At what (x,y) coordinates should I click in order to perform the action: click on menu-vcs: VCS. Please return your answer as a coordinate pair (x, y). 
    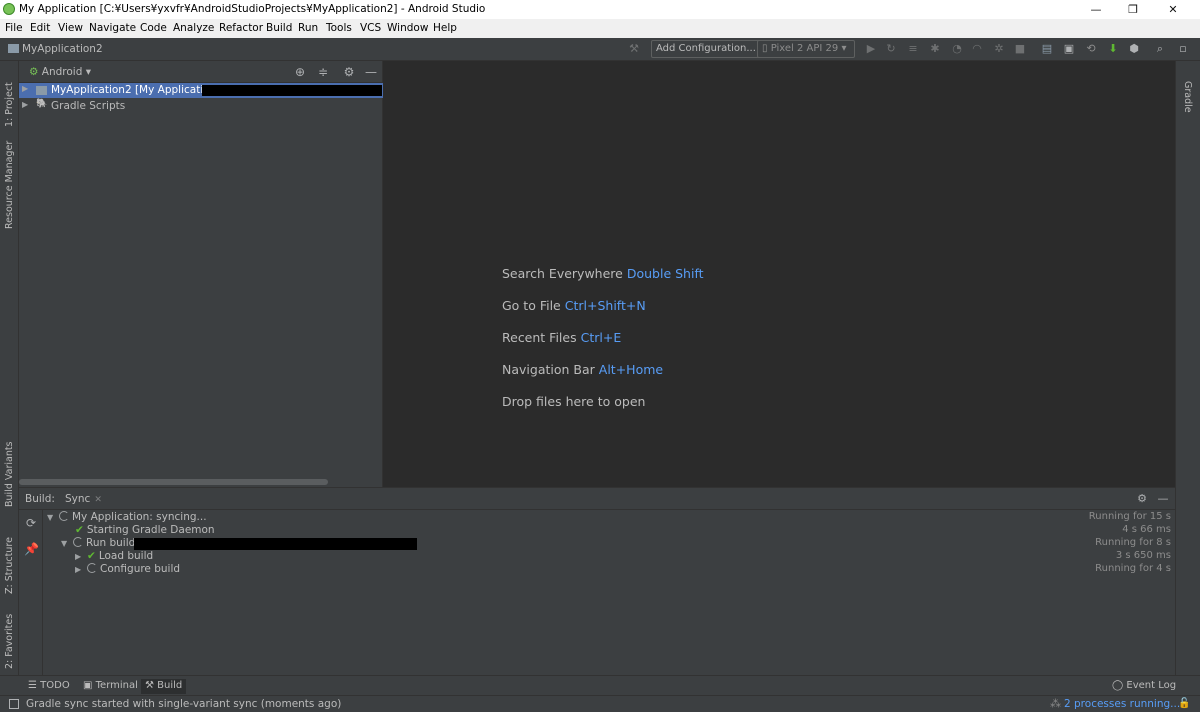
    Looking at the image, I should click on (370, 28).